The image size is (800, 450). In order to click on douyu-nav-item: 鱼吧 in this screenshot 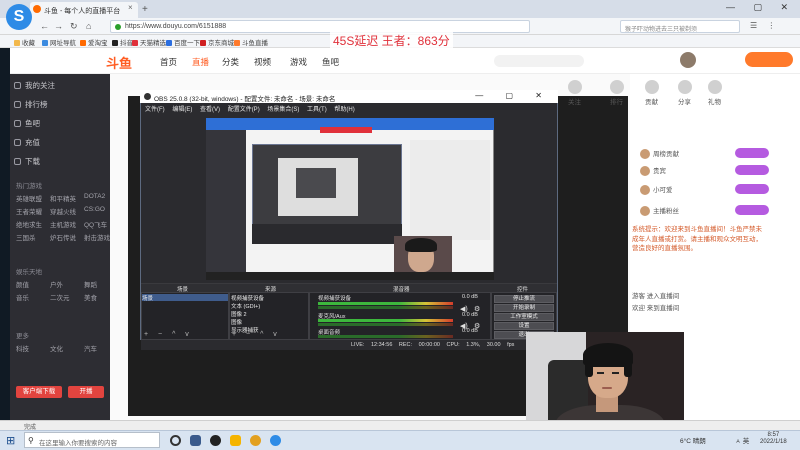, I will do `click(330, 62)`.